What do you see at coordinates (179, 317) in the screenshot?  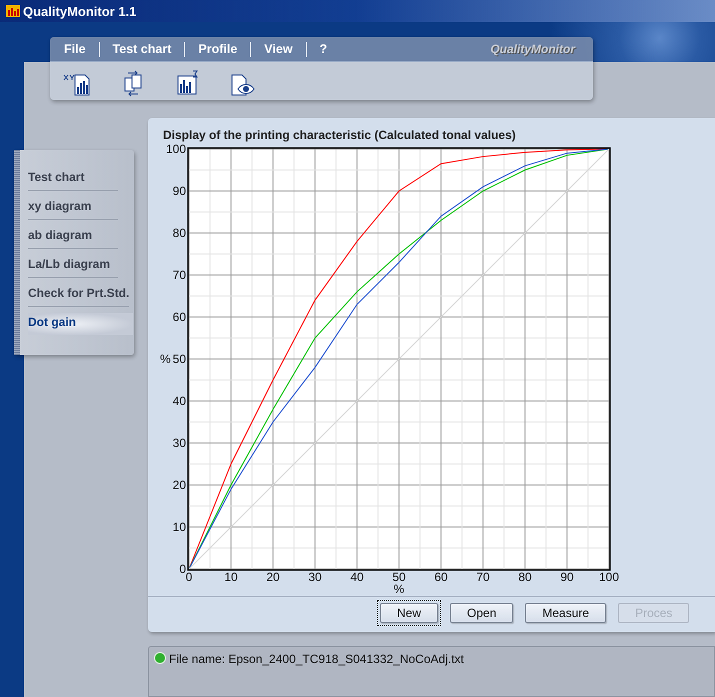 I see `y-tick-label: 60` at bounding box center [179, 317].